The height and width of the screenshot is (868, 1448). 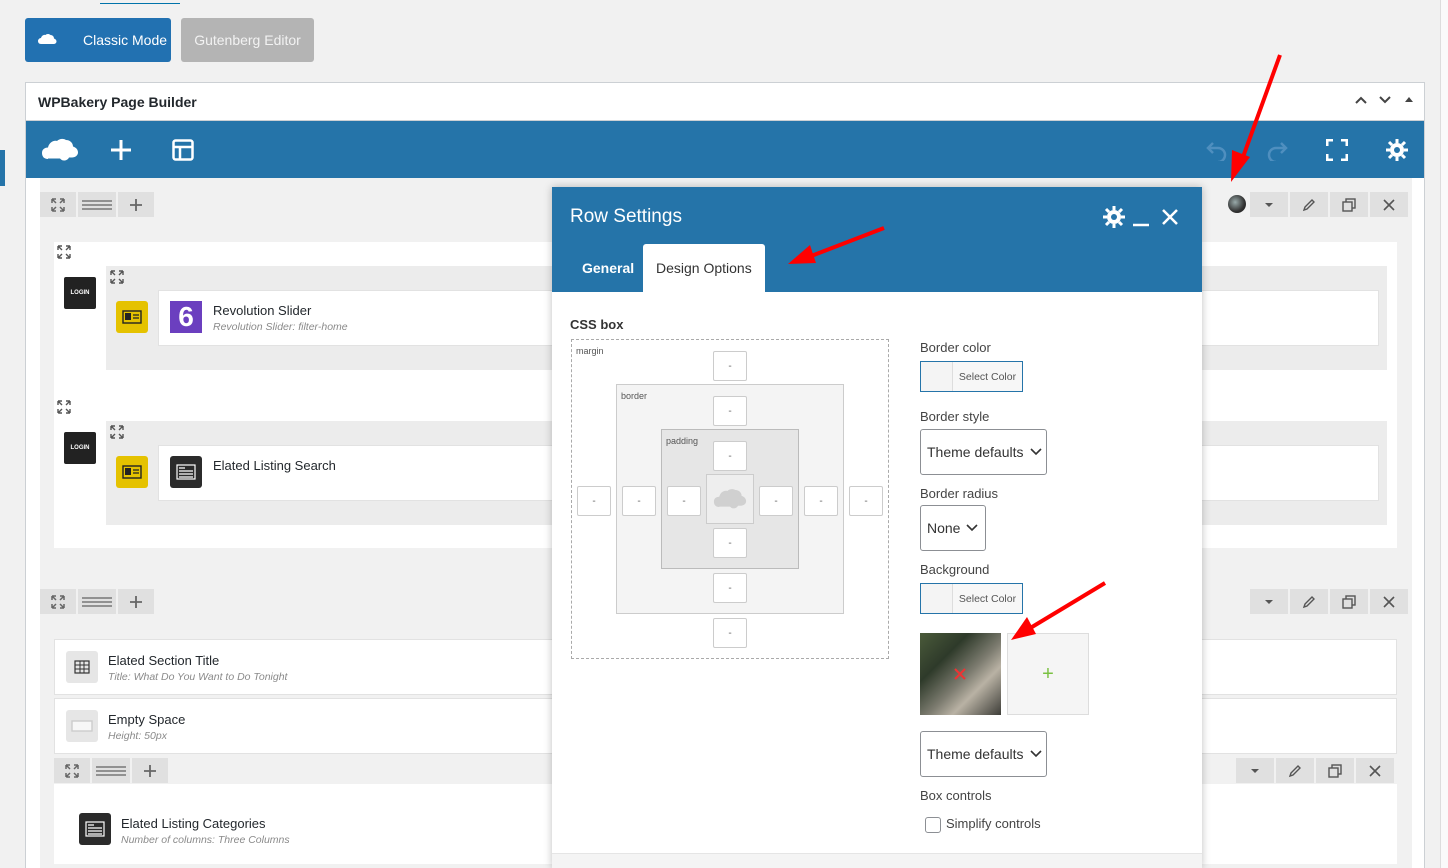 I want to click on border-style-select: Theme defaults, so click(x=983, y=452).